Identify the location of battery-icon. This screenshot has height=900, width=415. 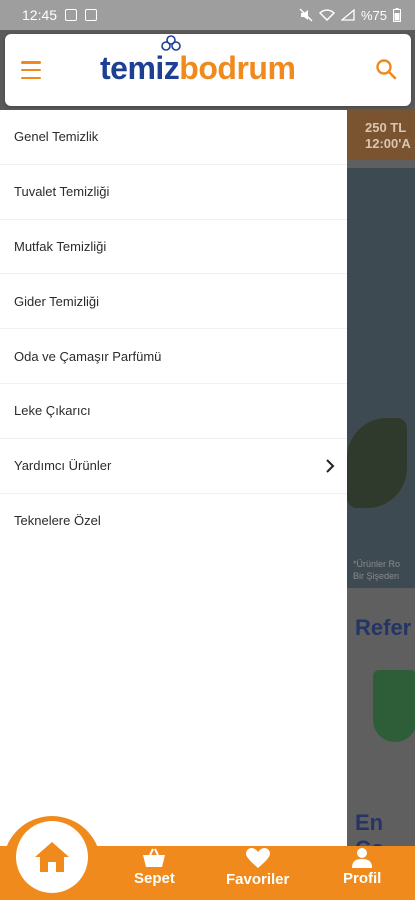
(397, 15).